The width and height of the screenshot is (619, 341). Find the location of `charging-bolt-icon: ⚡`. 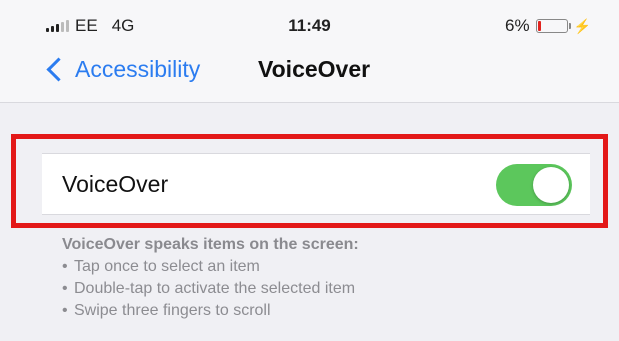

charging-bolt-icon: ⚡ is located at coordinates (582, 25).